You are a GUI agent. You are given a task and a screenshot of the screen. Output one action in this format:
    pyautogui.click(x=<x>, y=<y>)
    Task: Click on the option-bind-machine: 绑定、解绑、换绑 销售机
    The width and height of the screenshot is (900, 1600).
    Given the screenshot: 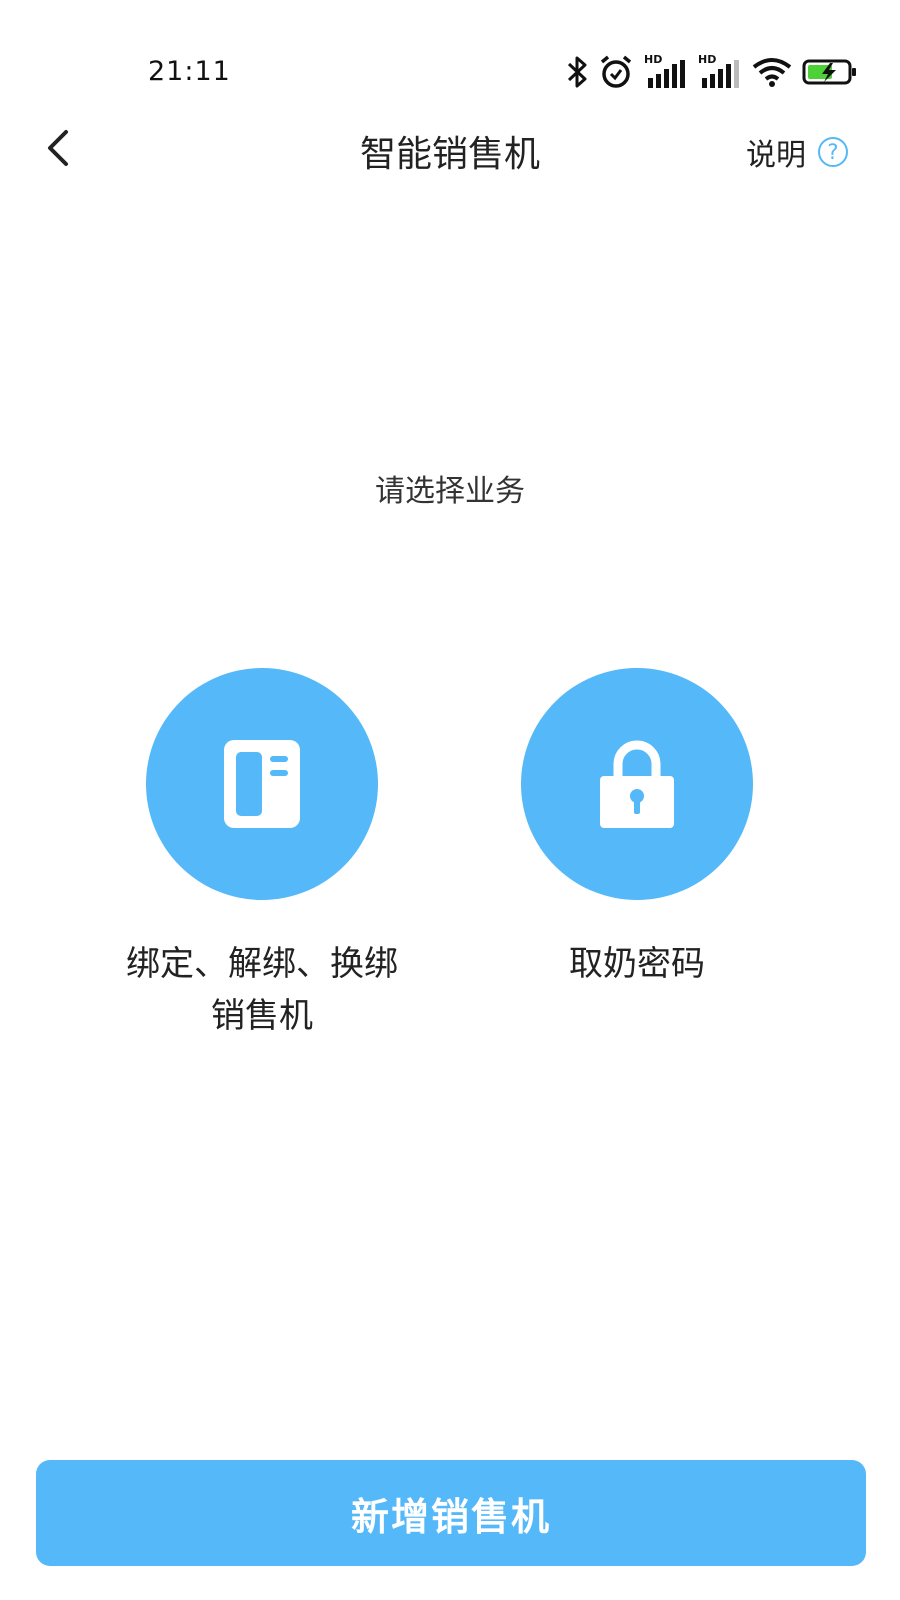 What is the action you would take?
    pyautogui.click(x=262, y=855)
    